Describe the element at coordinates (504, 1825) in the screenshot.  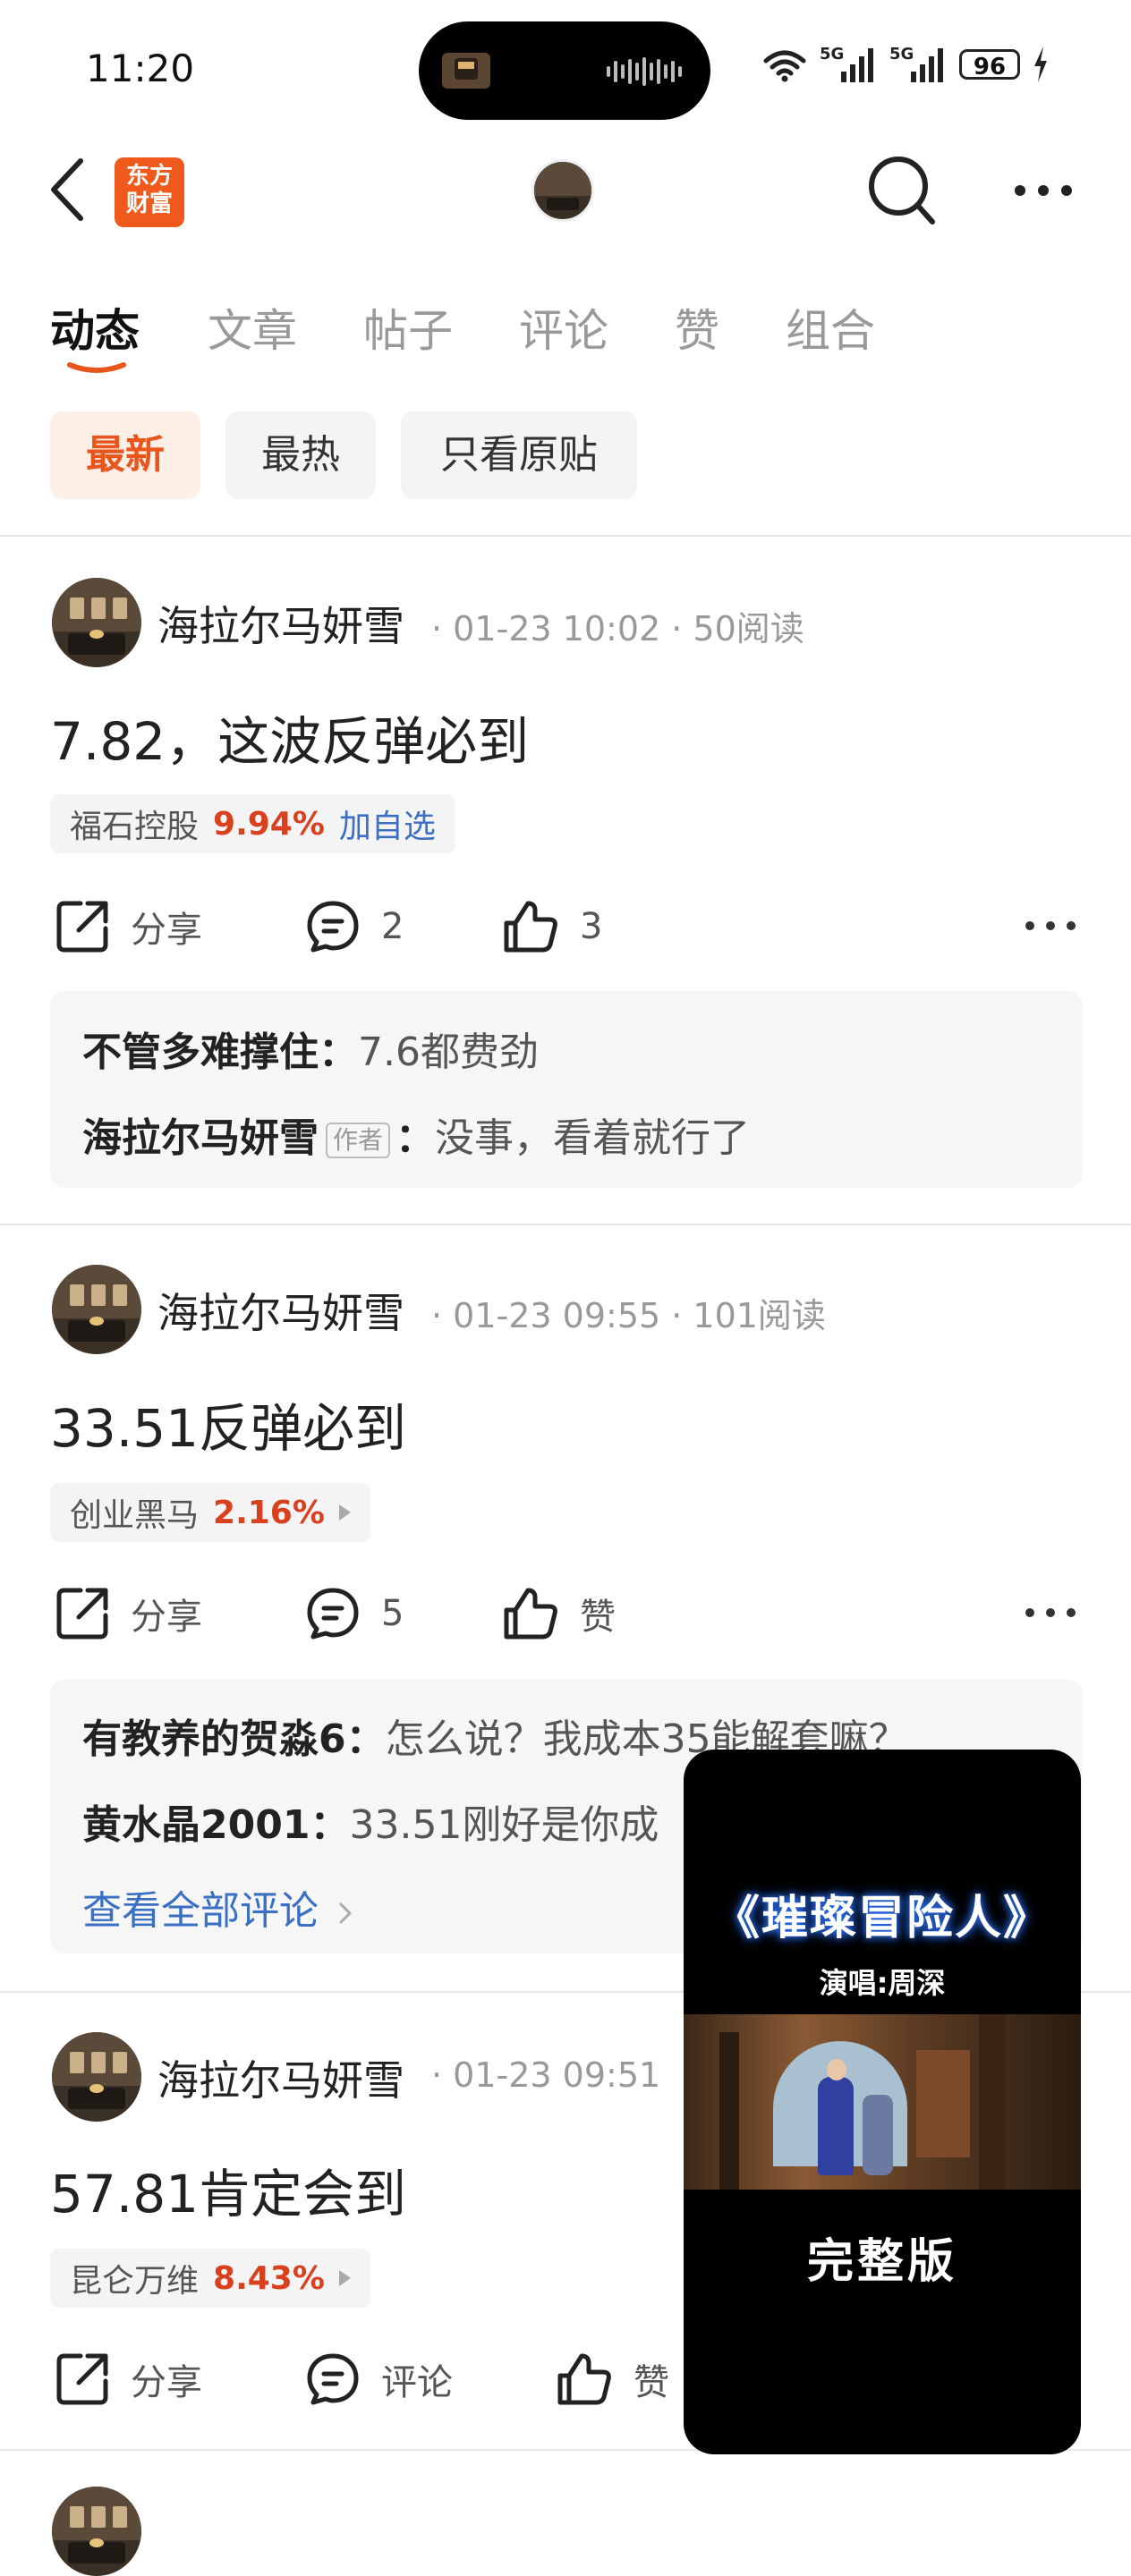
I see `comment-text: 33.51刚好是你成` at that location.